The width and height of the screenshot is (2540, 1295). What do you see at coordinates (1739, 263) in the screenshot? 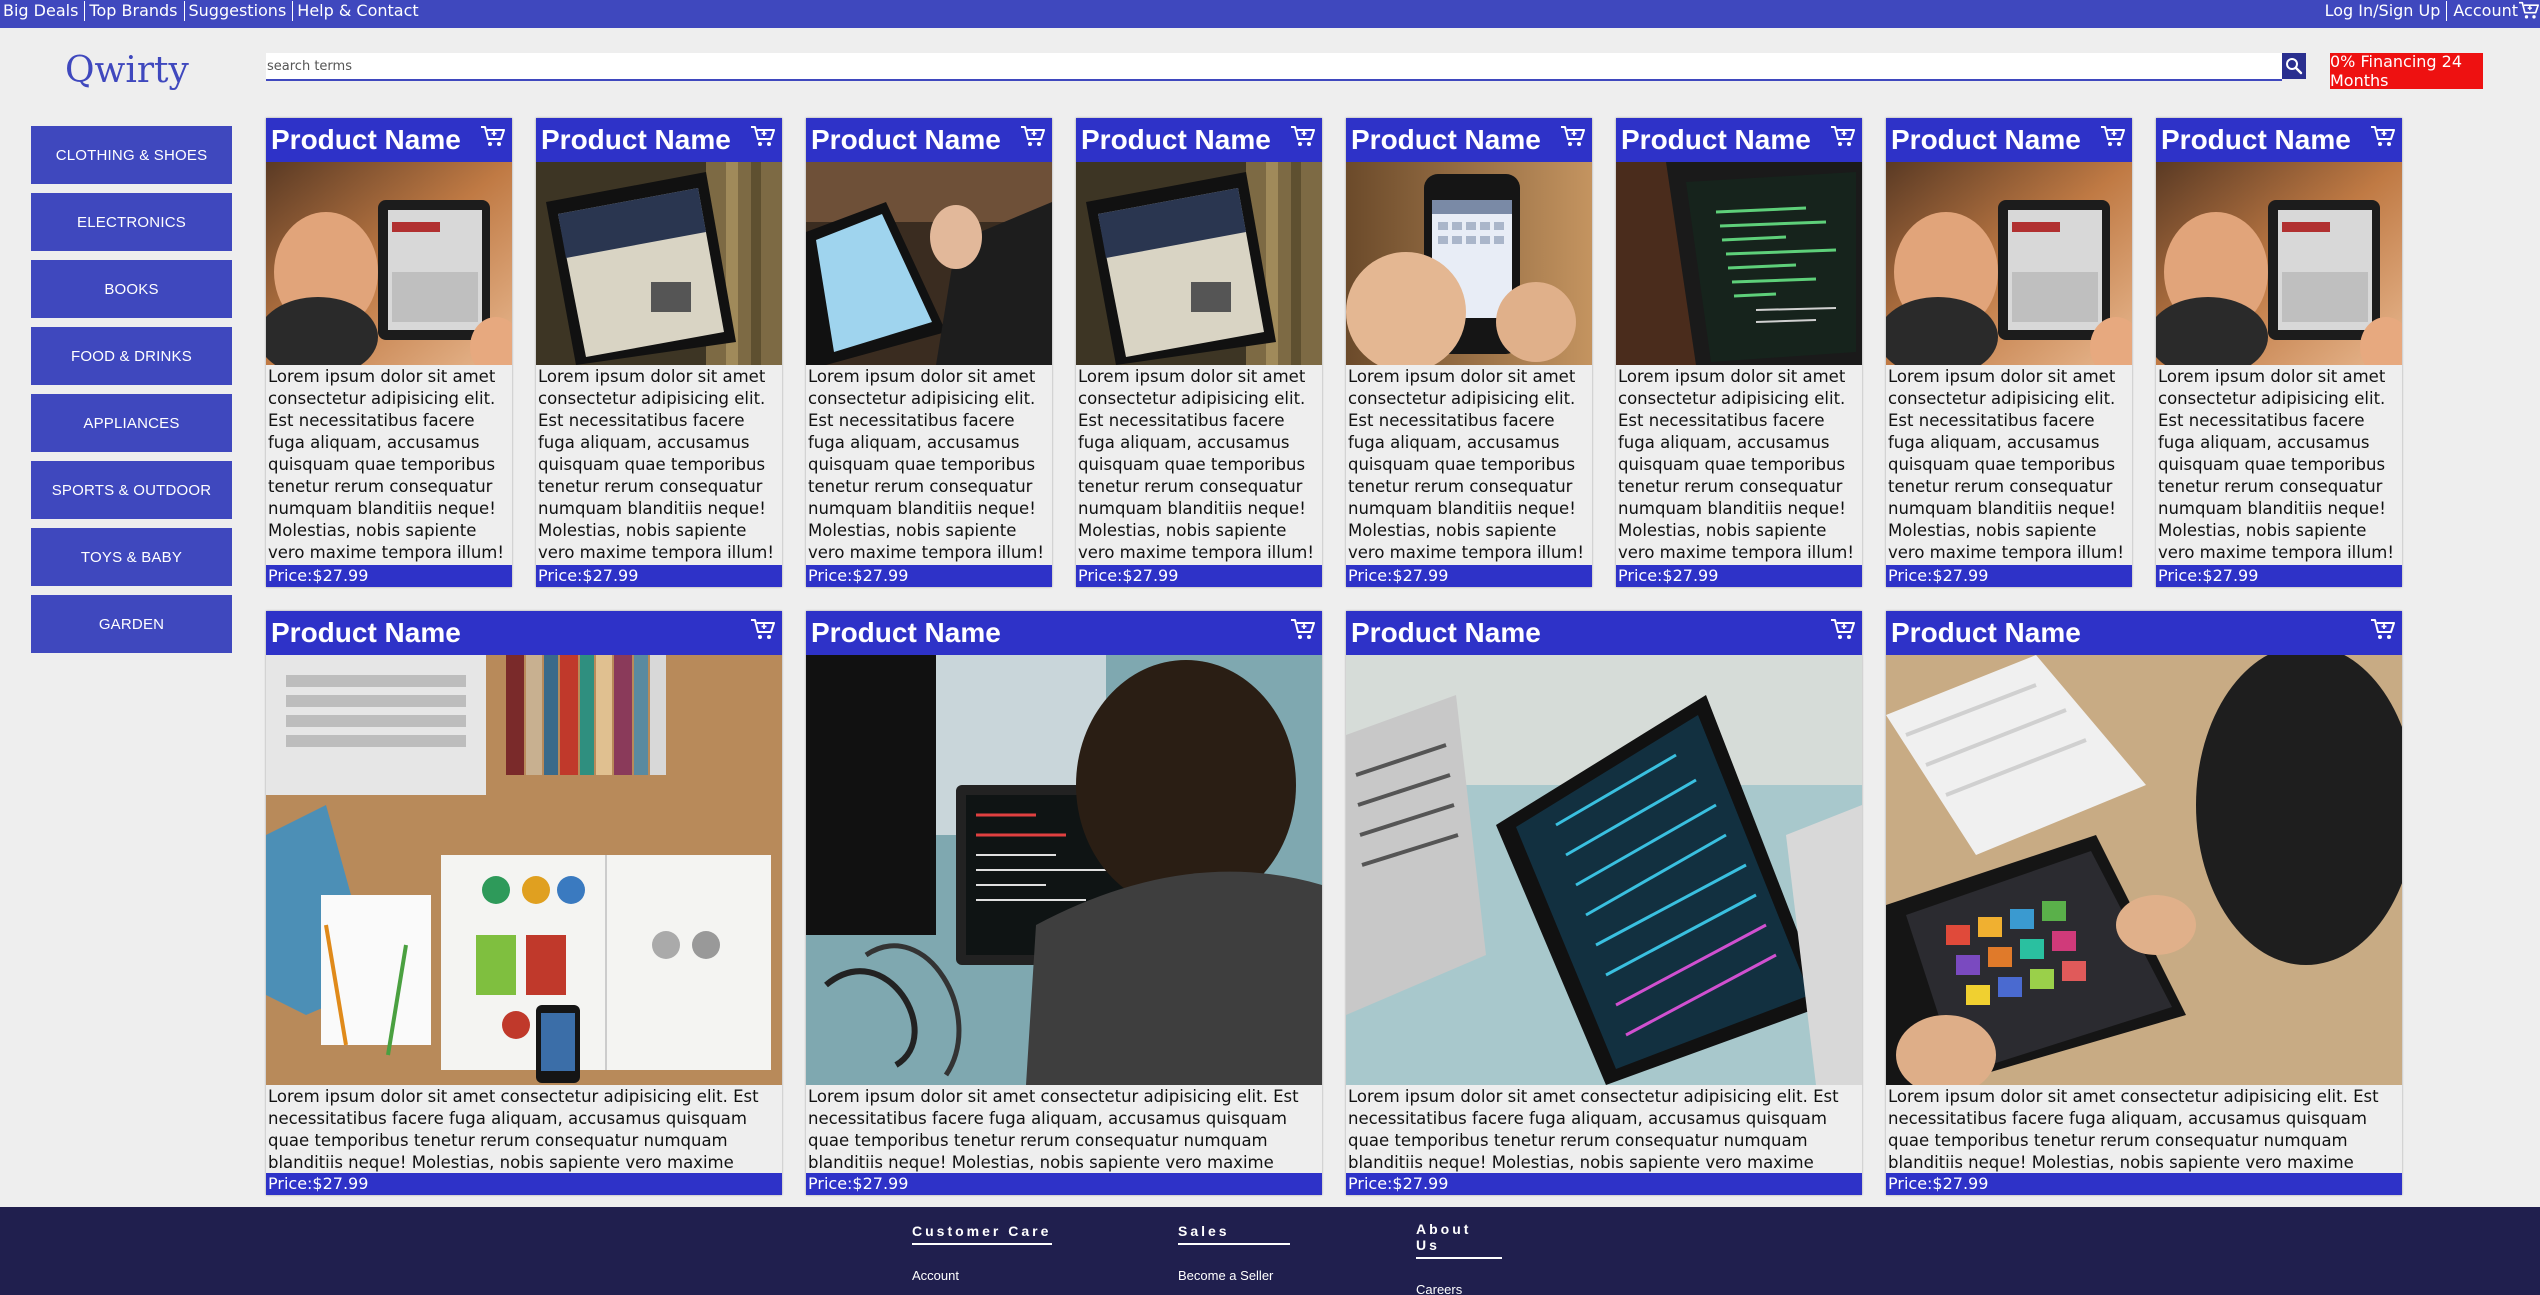
I see `product-image-code-laptop` at bounding box center [1739, 263].